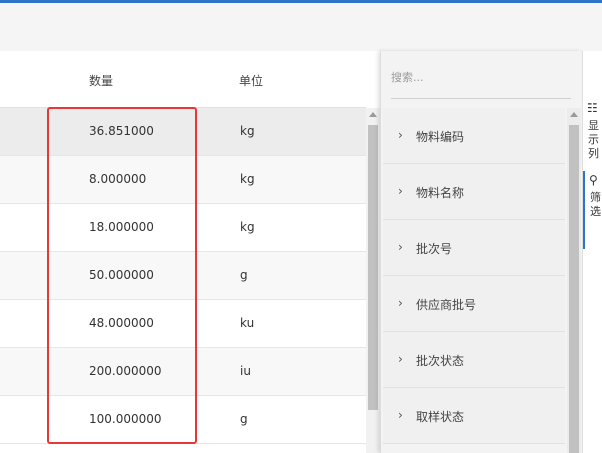 The width and height of the screenshot is (602, 453). I want to click on table-row: 100.000000 g, so click(183, 420).